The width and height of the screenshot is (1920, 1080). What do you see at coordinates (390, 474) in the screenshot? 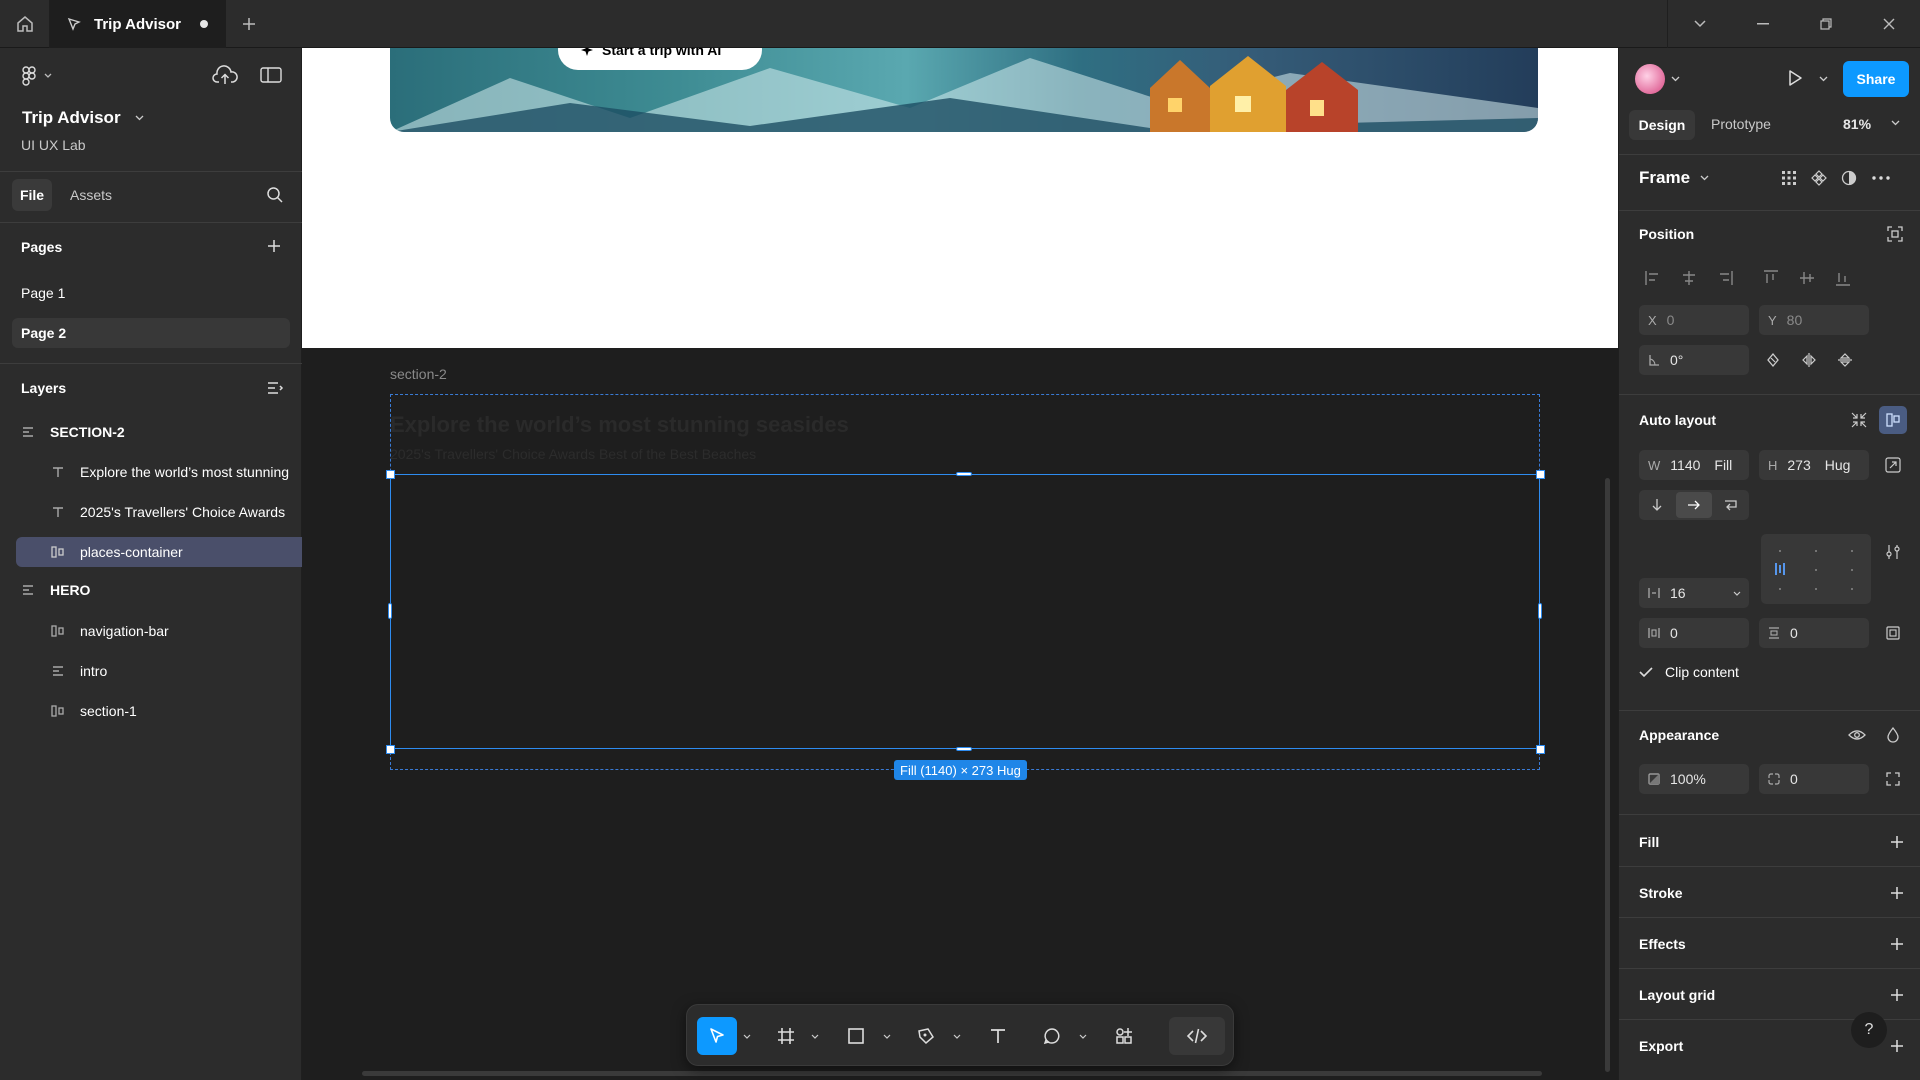
I see `resize-handle-top-left` at bounding box center [390, 474].